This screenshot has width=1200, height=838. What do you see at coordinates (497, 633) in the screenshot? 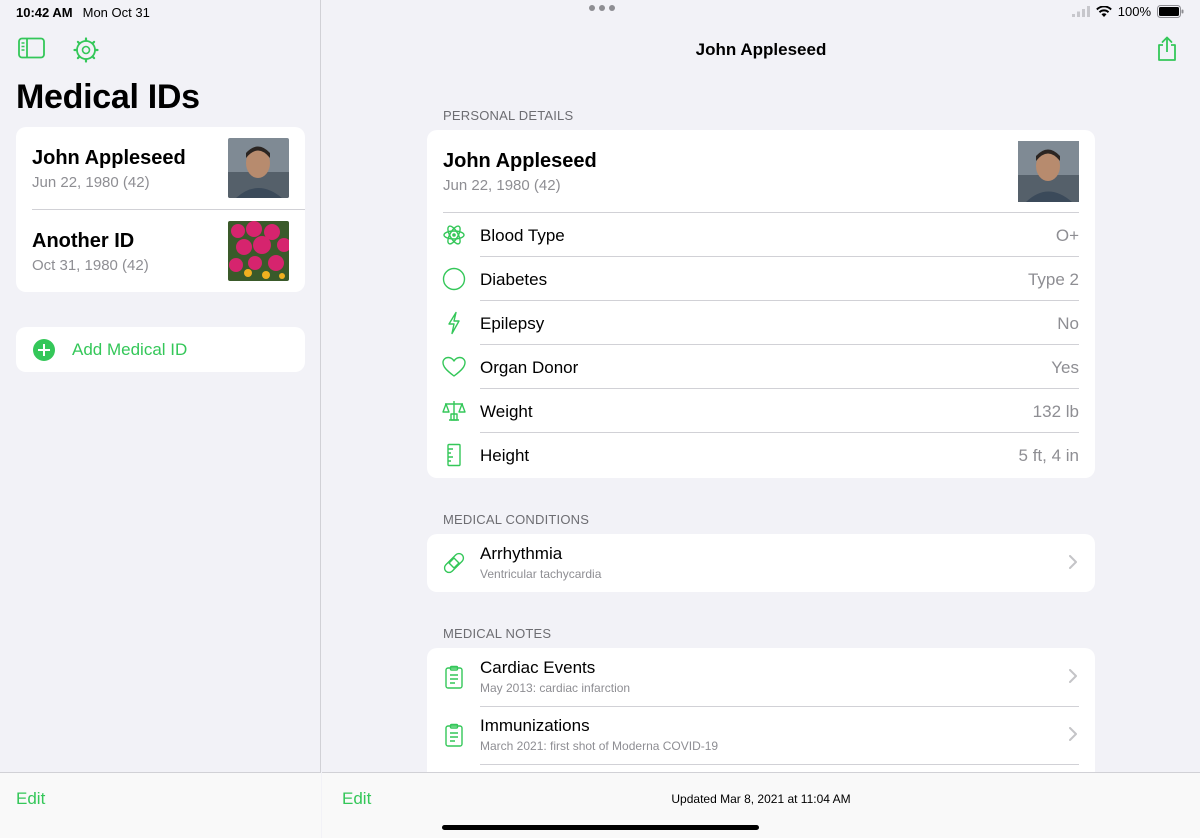
I see `medical-notes-header: MEDICAL NOTES` at bounding box center [497, 633].